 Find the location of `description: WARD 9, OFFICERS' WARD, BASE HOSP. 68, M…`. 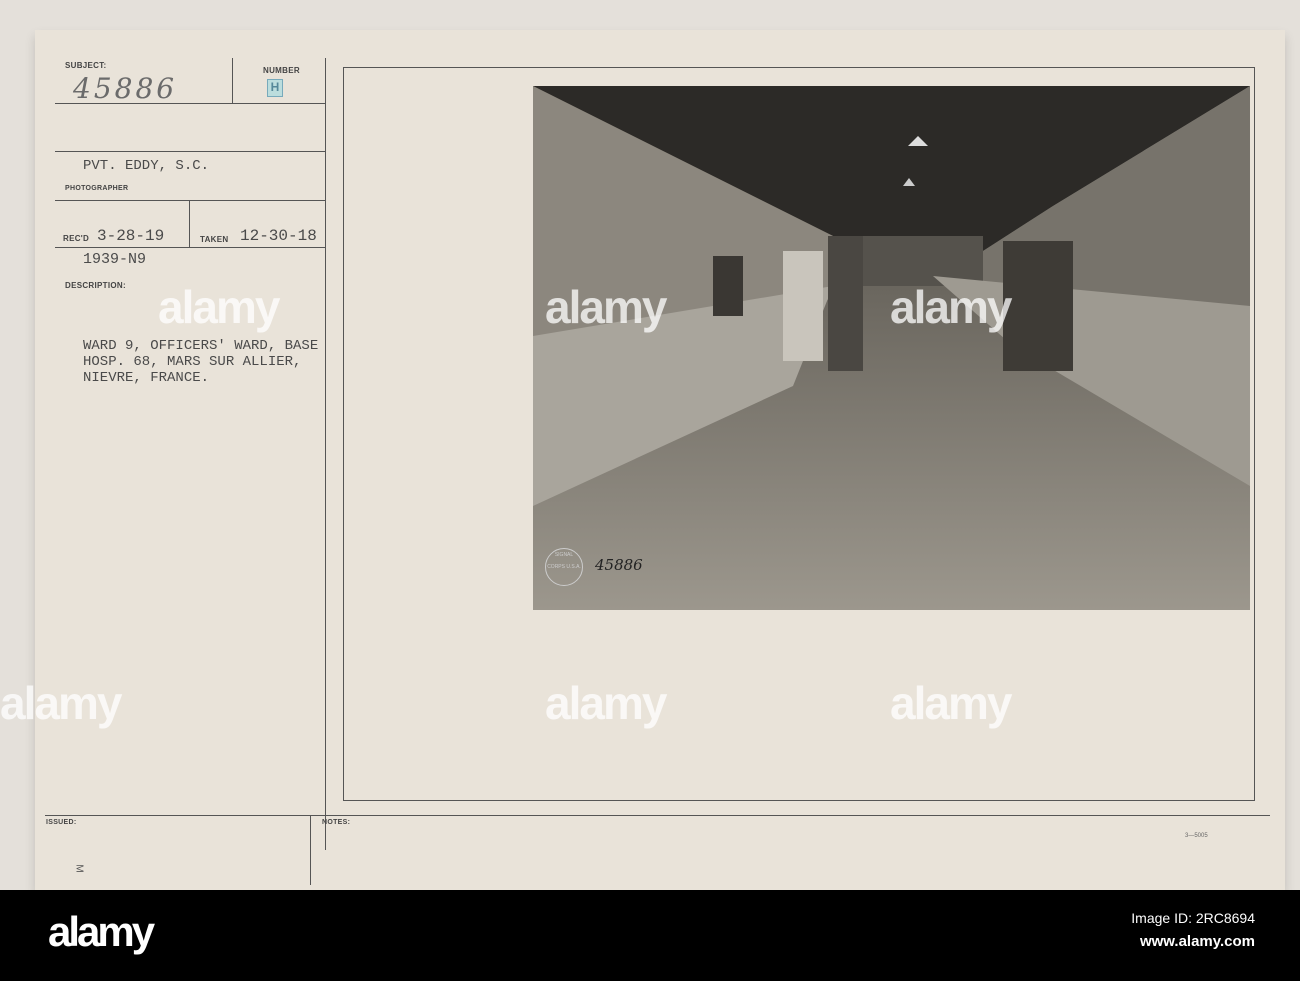

description: WARD 9, OFFICERS' WARD, BASE HOSP. 68, M… is located at coordinates (200, 362).